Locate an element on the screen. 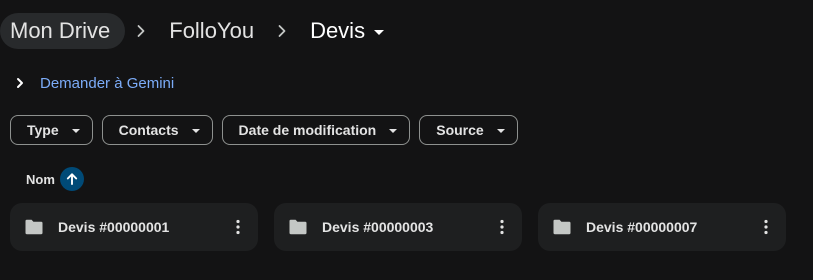 This screenshot has width=813, height=280. folder-card: Devis #00000001 is located at coordinates (134, 227).